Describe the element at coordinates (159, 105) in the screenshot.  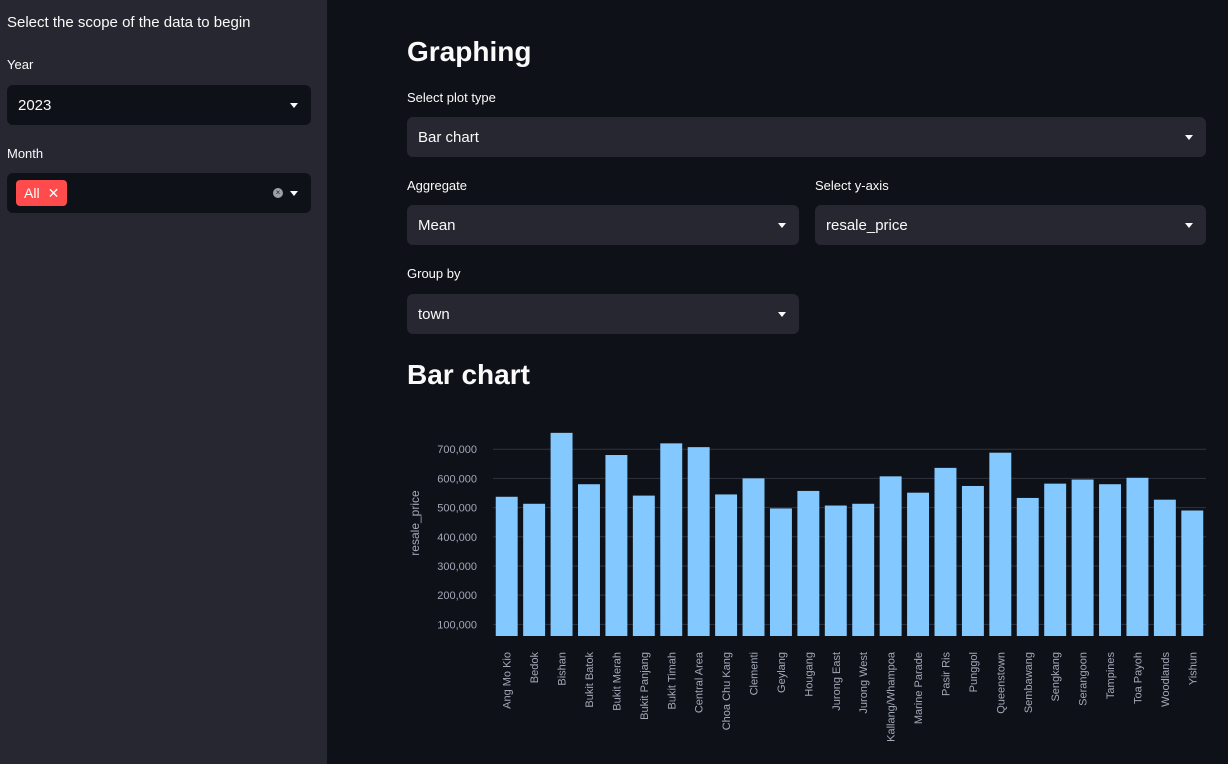
I see `year-select: 2023` at that location.